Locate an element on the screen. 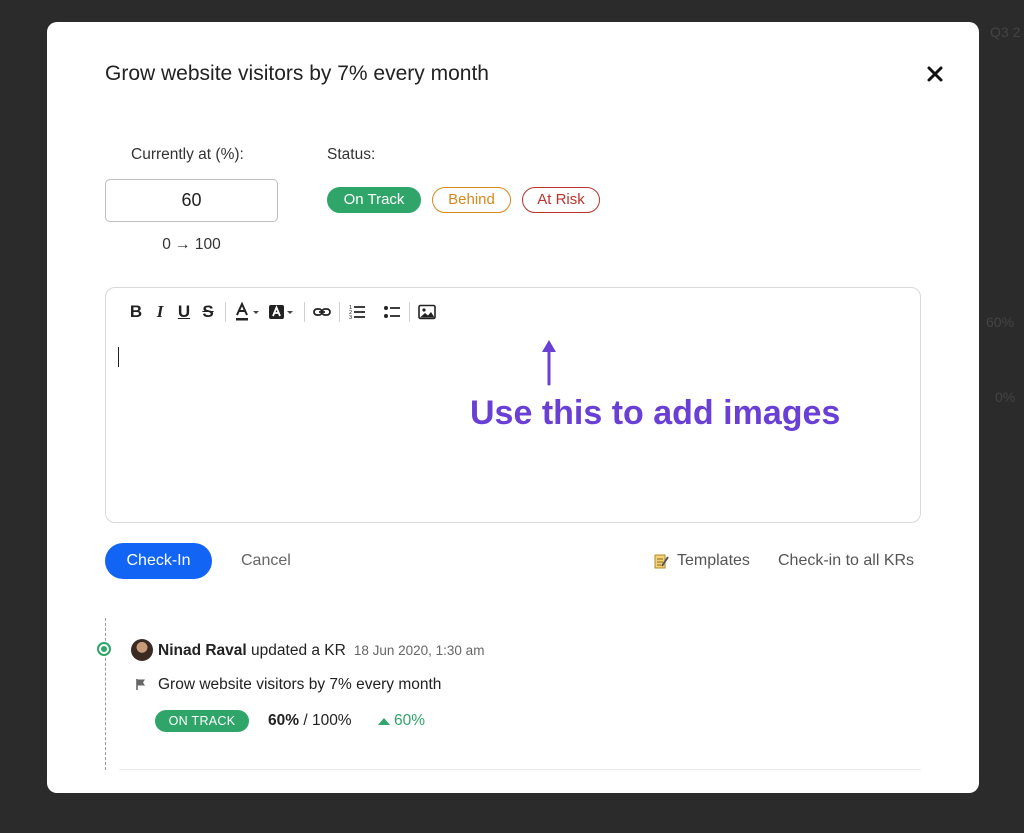  flag-icon is located at coordinates (140, 684).